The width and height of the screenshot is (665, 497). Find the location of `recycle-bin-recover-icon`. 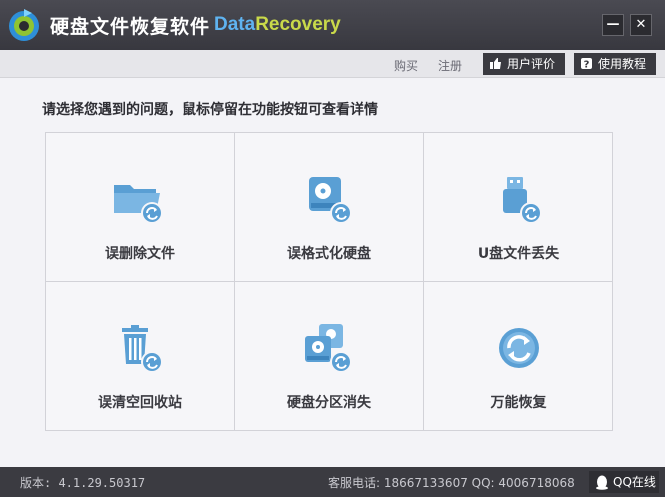

recycle-bin-recover-icon is located at coordinates (142, 349).